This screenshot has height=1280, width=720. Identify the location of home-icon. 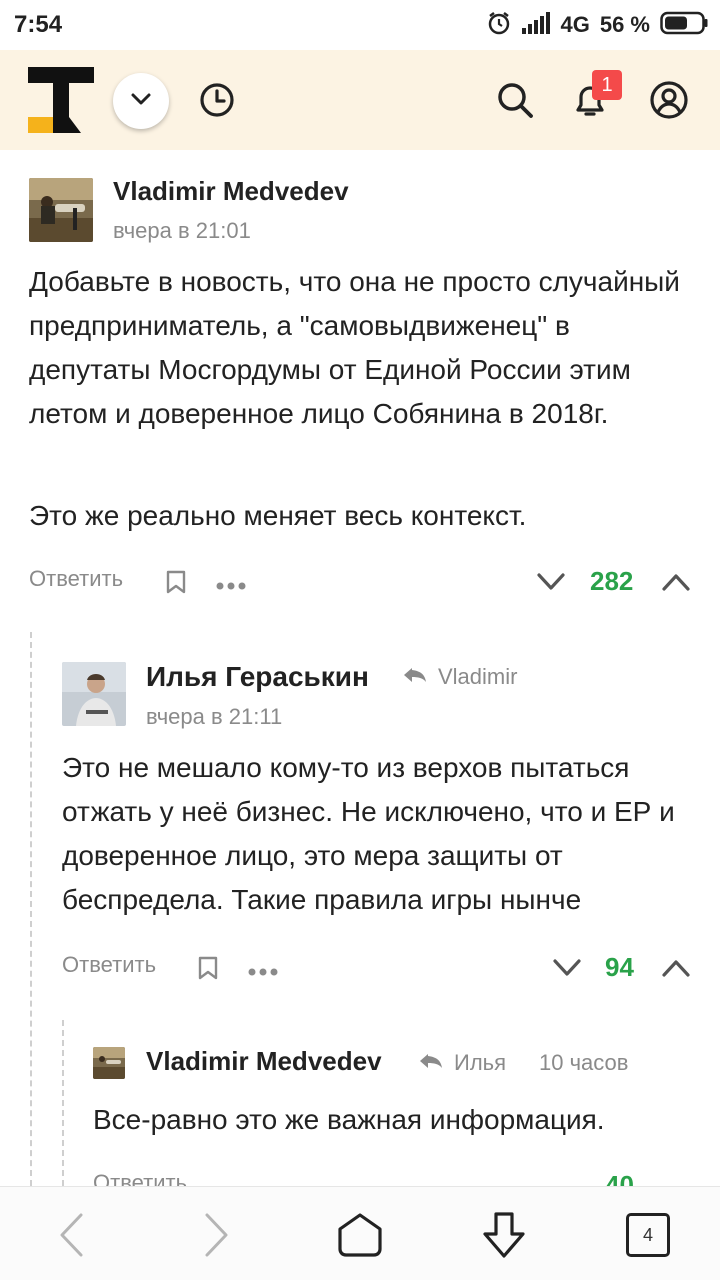
(360, 1235).